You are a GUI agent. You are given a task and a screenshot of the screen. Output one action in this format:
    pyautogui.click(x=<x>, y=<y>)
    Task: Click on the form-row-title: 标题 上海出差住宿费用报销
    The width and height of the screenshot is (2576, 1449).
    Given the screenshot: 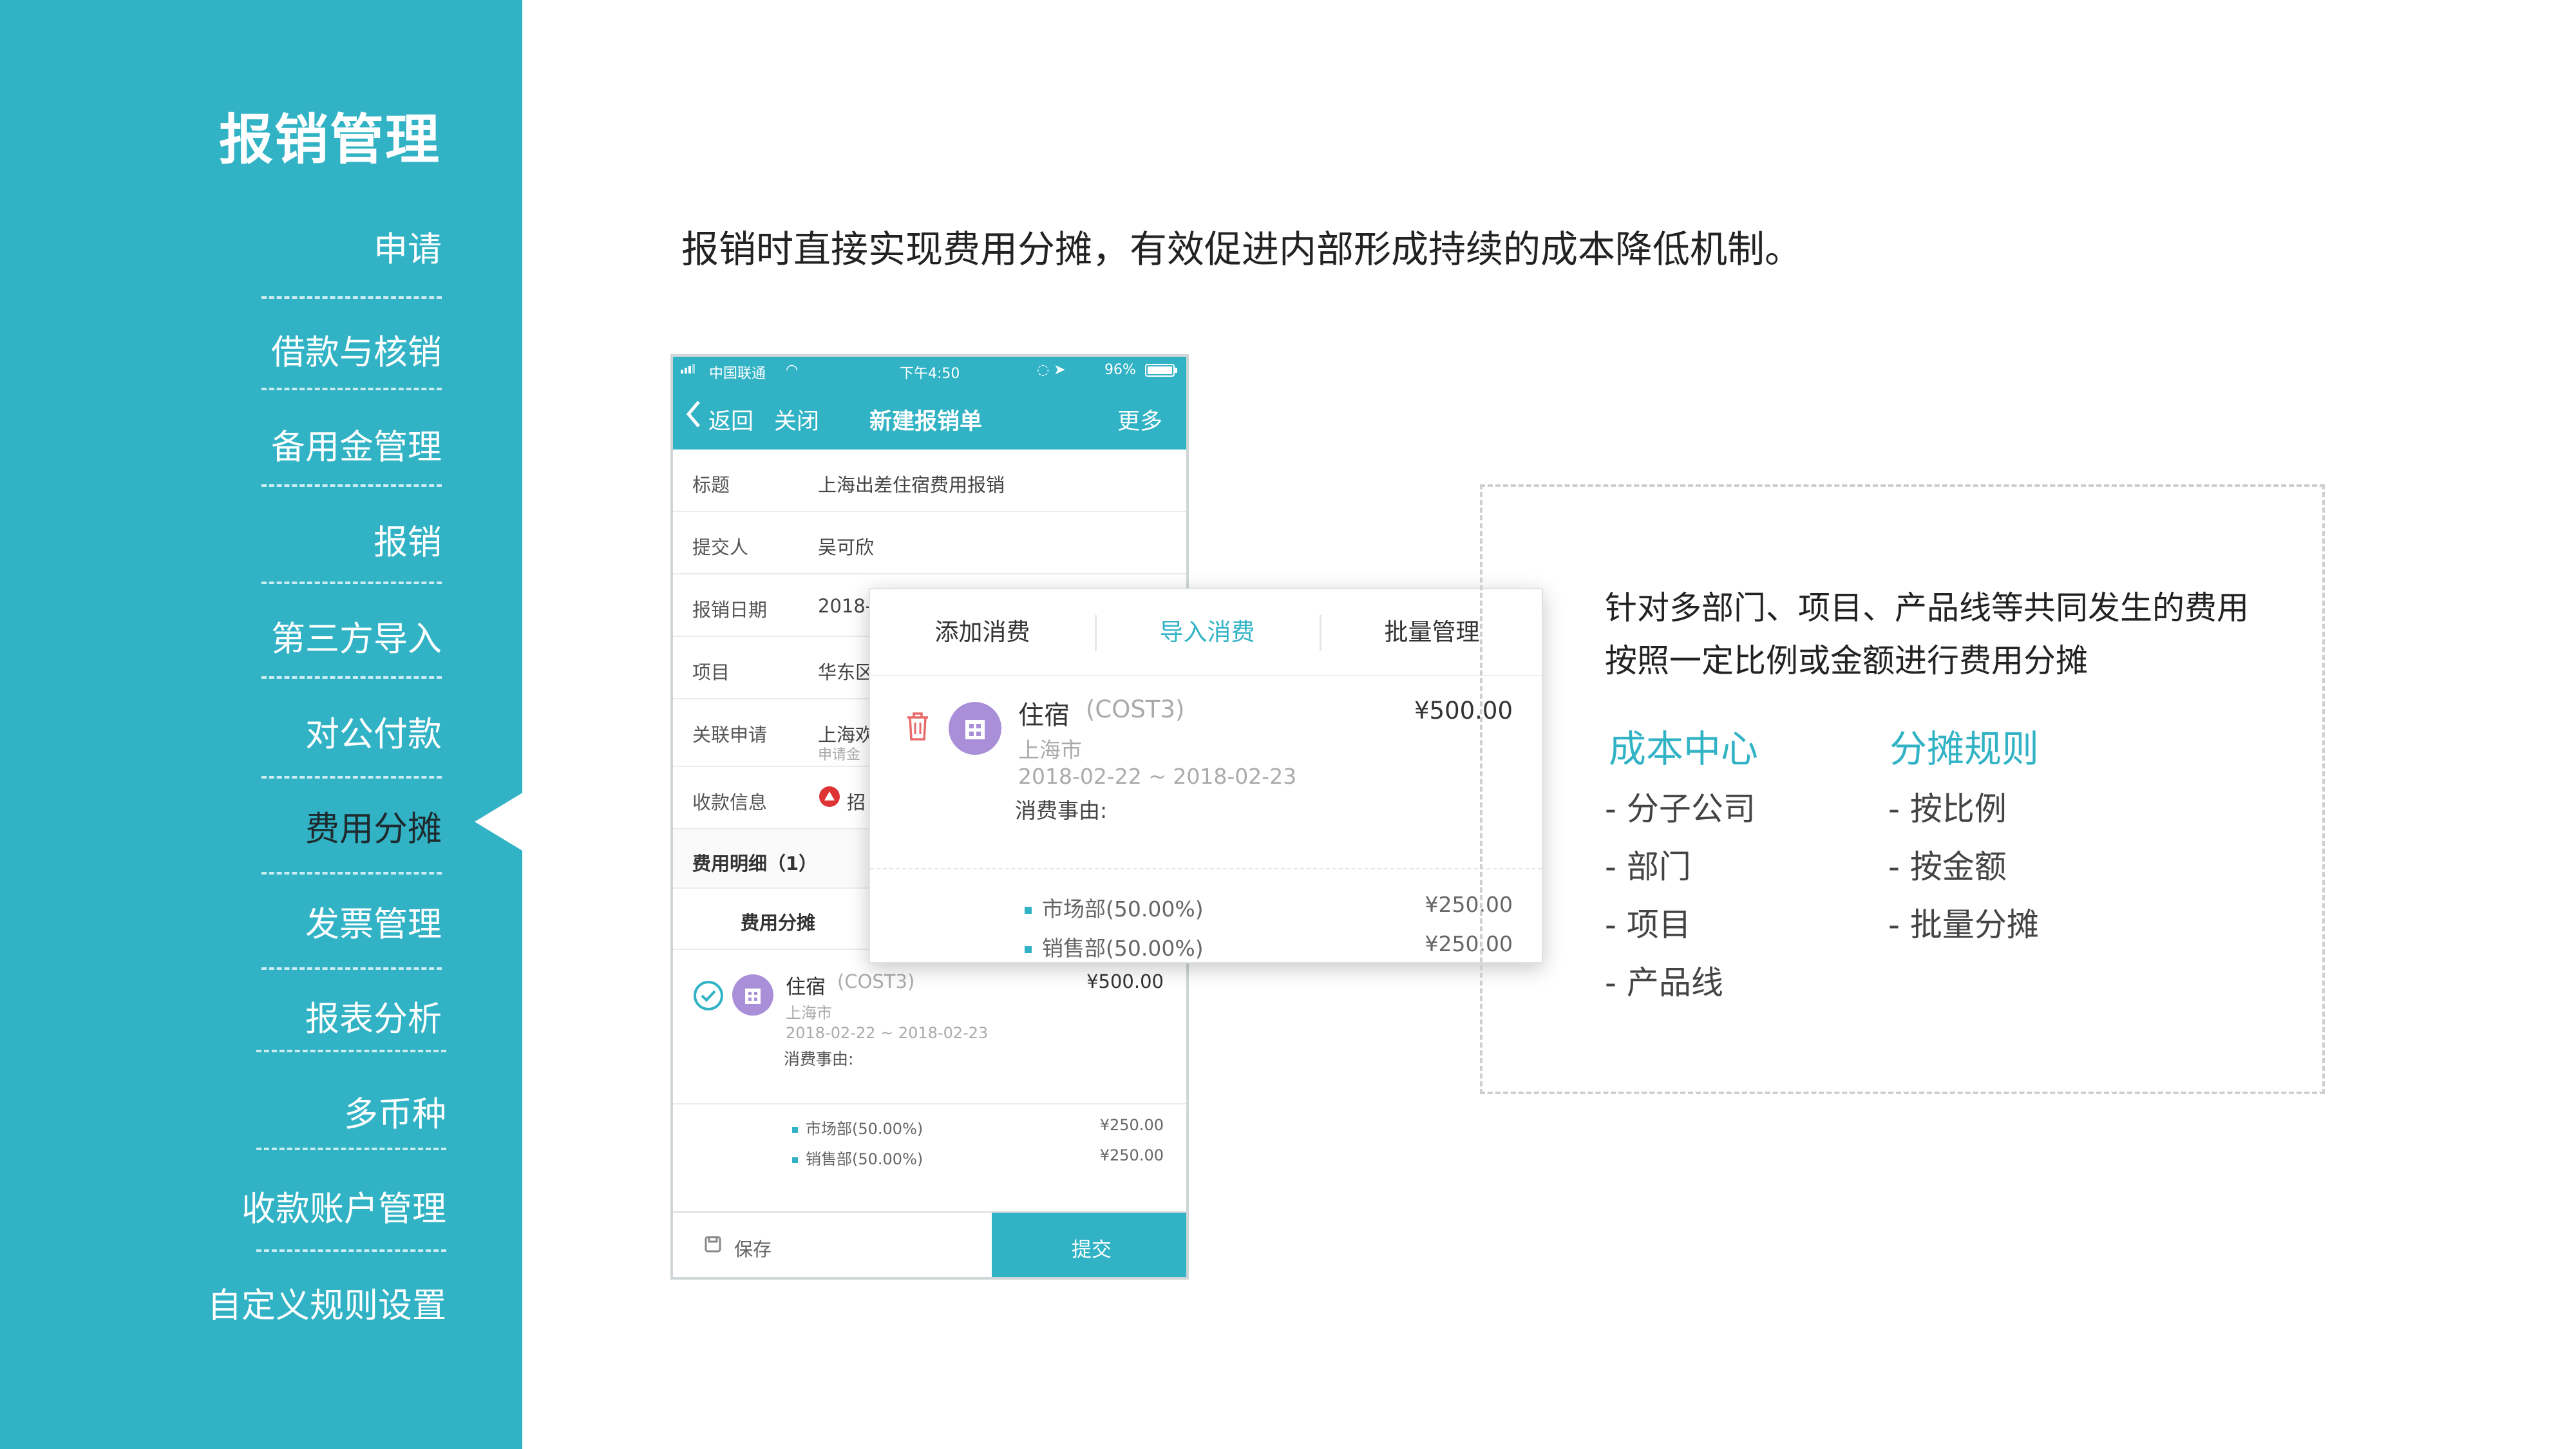 What is the action you would take?
    pyautogui.click(x=930, y=481)
    